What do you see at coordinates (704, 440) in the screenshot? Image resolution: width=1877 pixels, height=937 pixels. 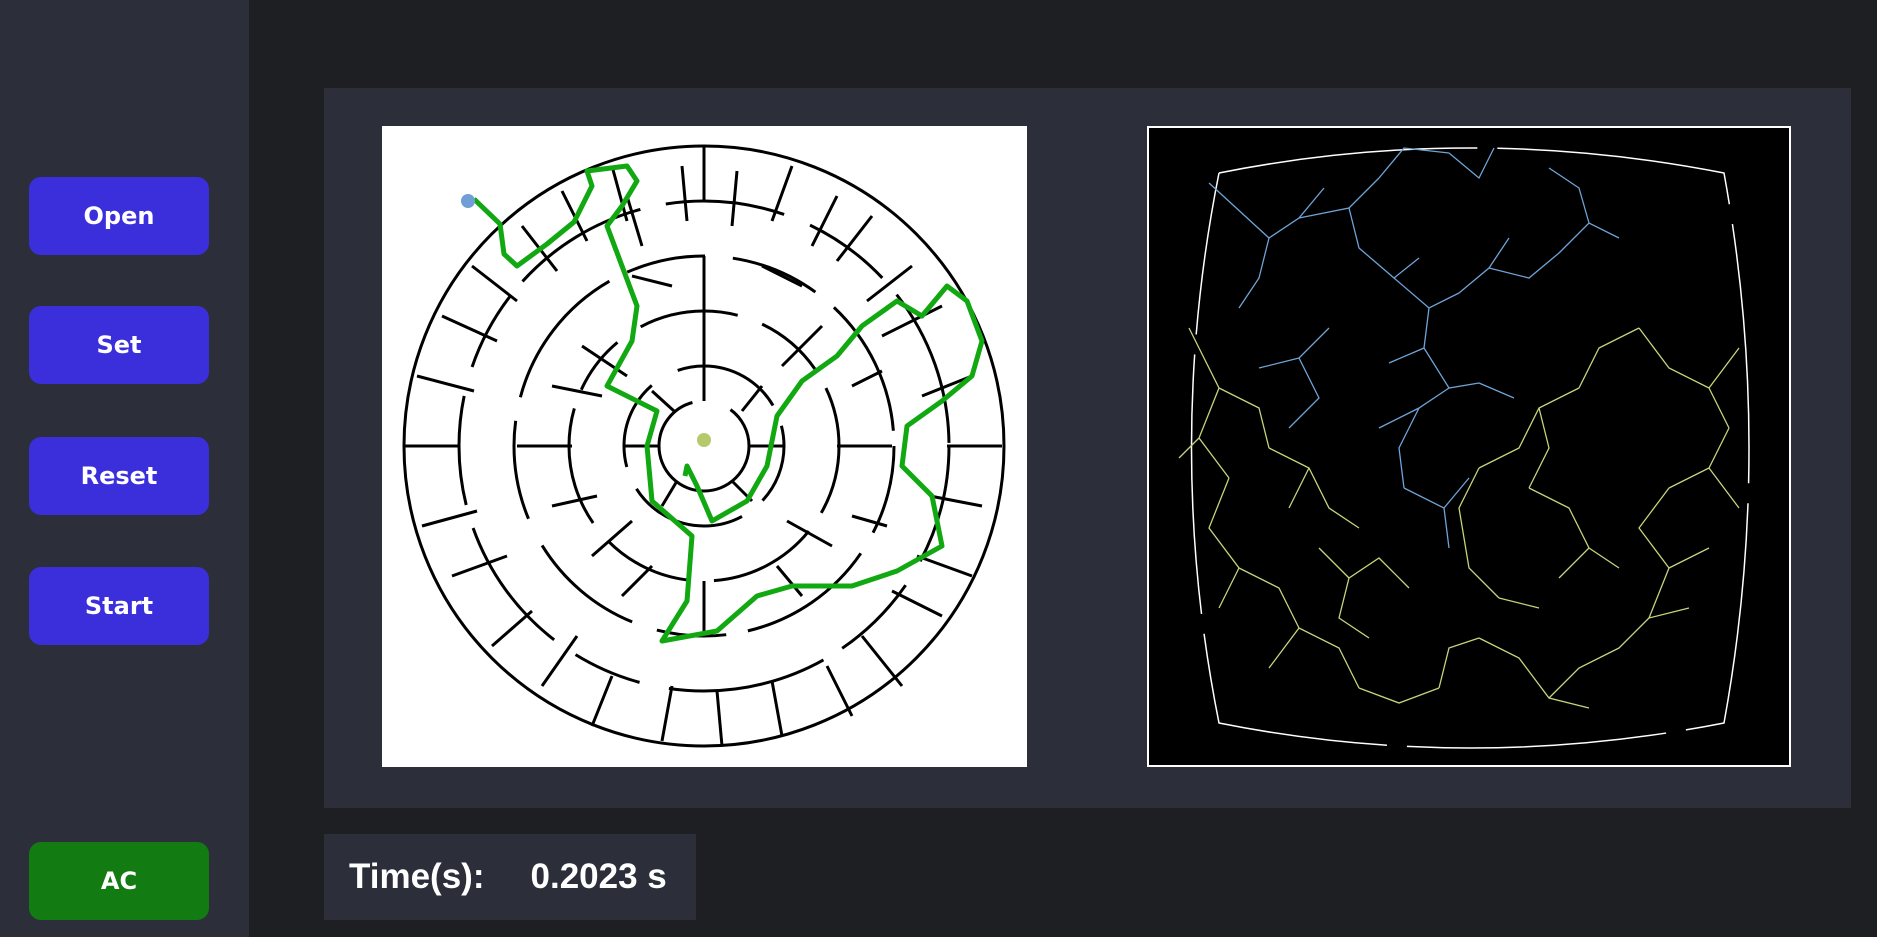 I see `goal-point-icon` at bounding box center [704, 440].